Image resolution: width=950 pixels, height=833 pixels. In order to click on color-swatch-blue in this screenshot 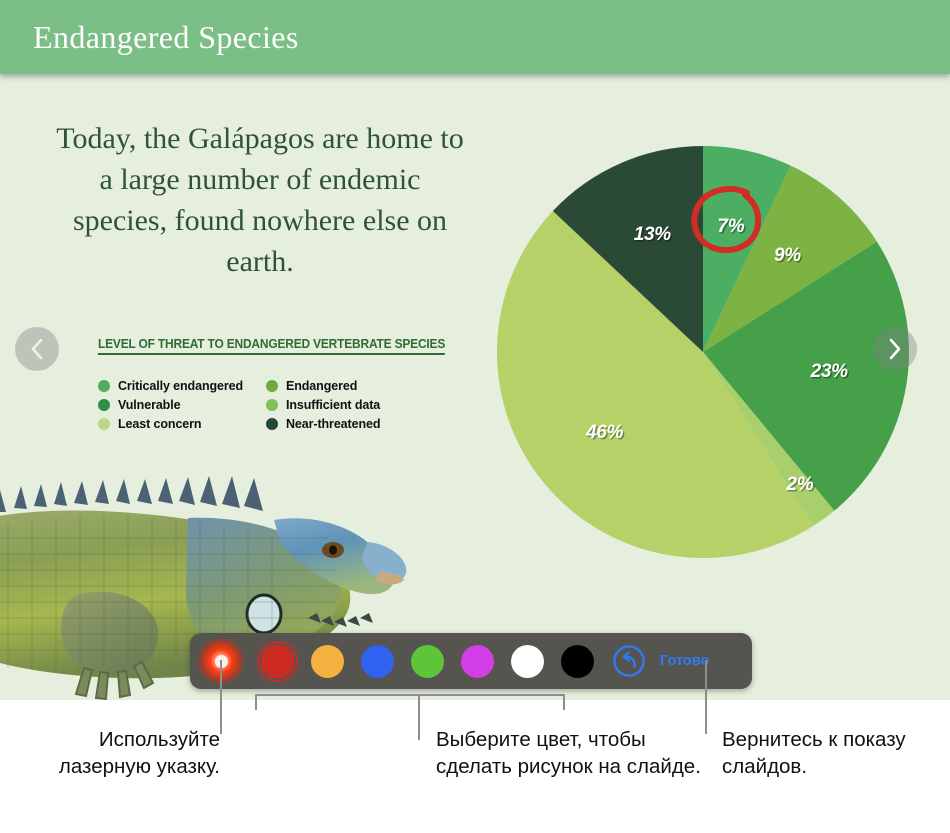, I will do `click(377, 661)`.